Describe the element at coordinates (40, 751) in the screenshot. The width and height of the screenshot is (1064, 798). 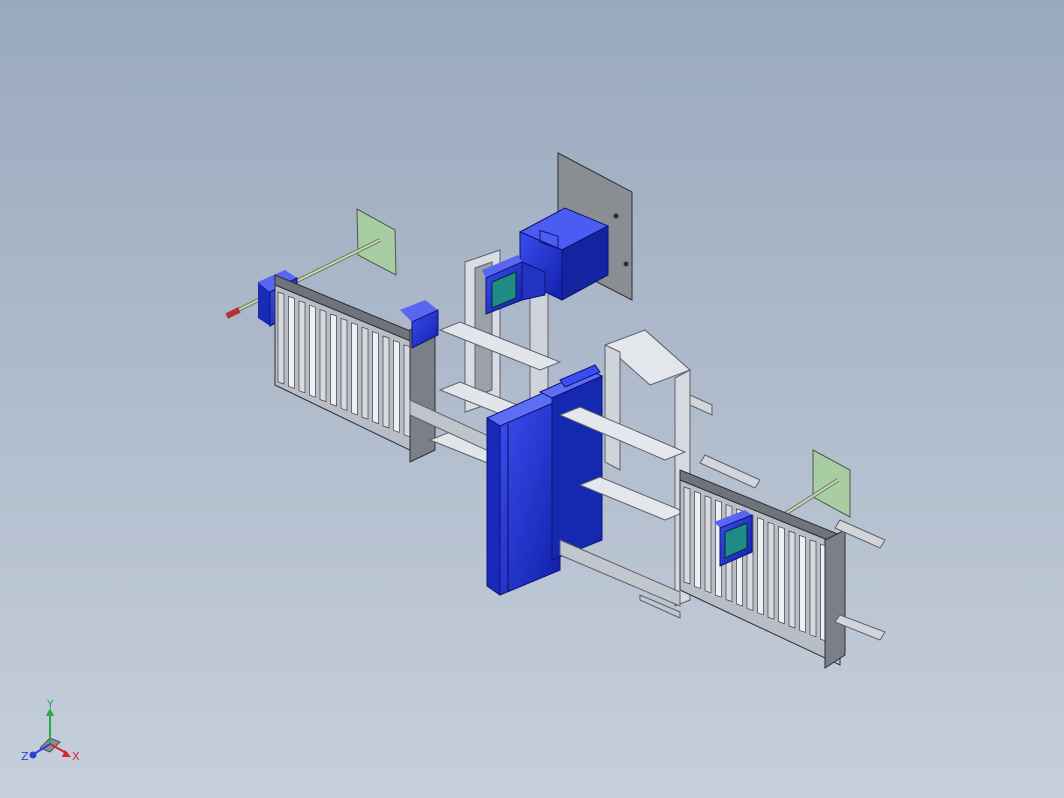
I see `z-axis-arrow` at that location.